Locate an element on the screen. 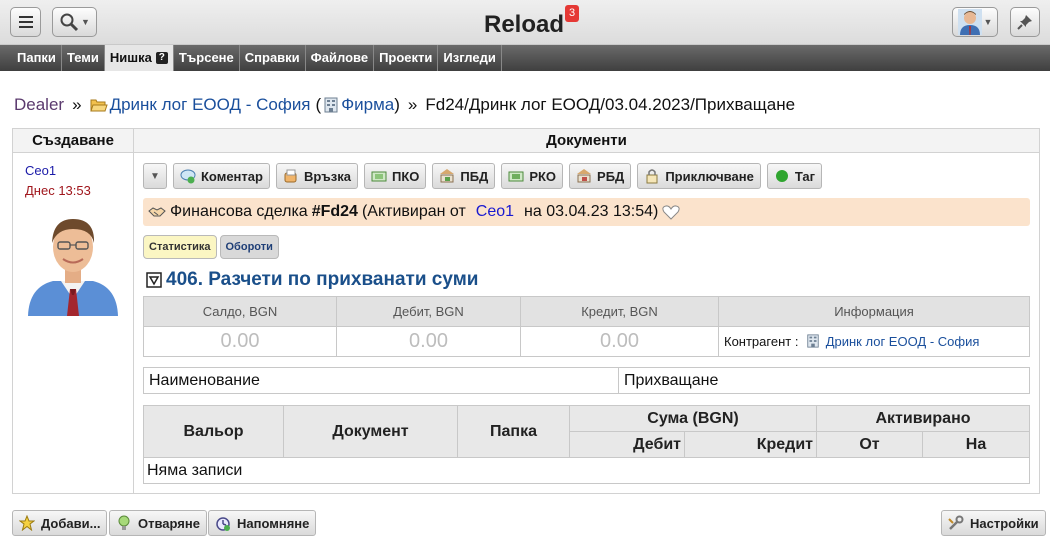 This screenshot has width=1050, height=548. breadcrumb-company-link: Дринк лог ЕООД - София is located at coordinates (210, 105).